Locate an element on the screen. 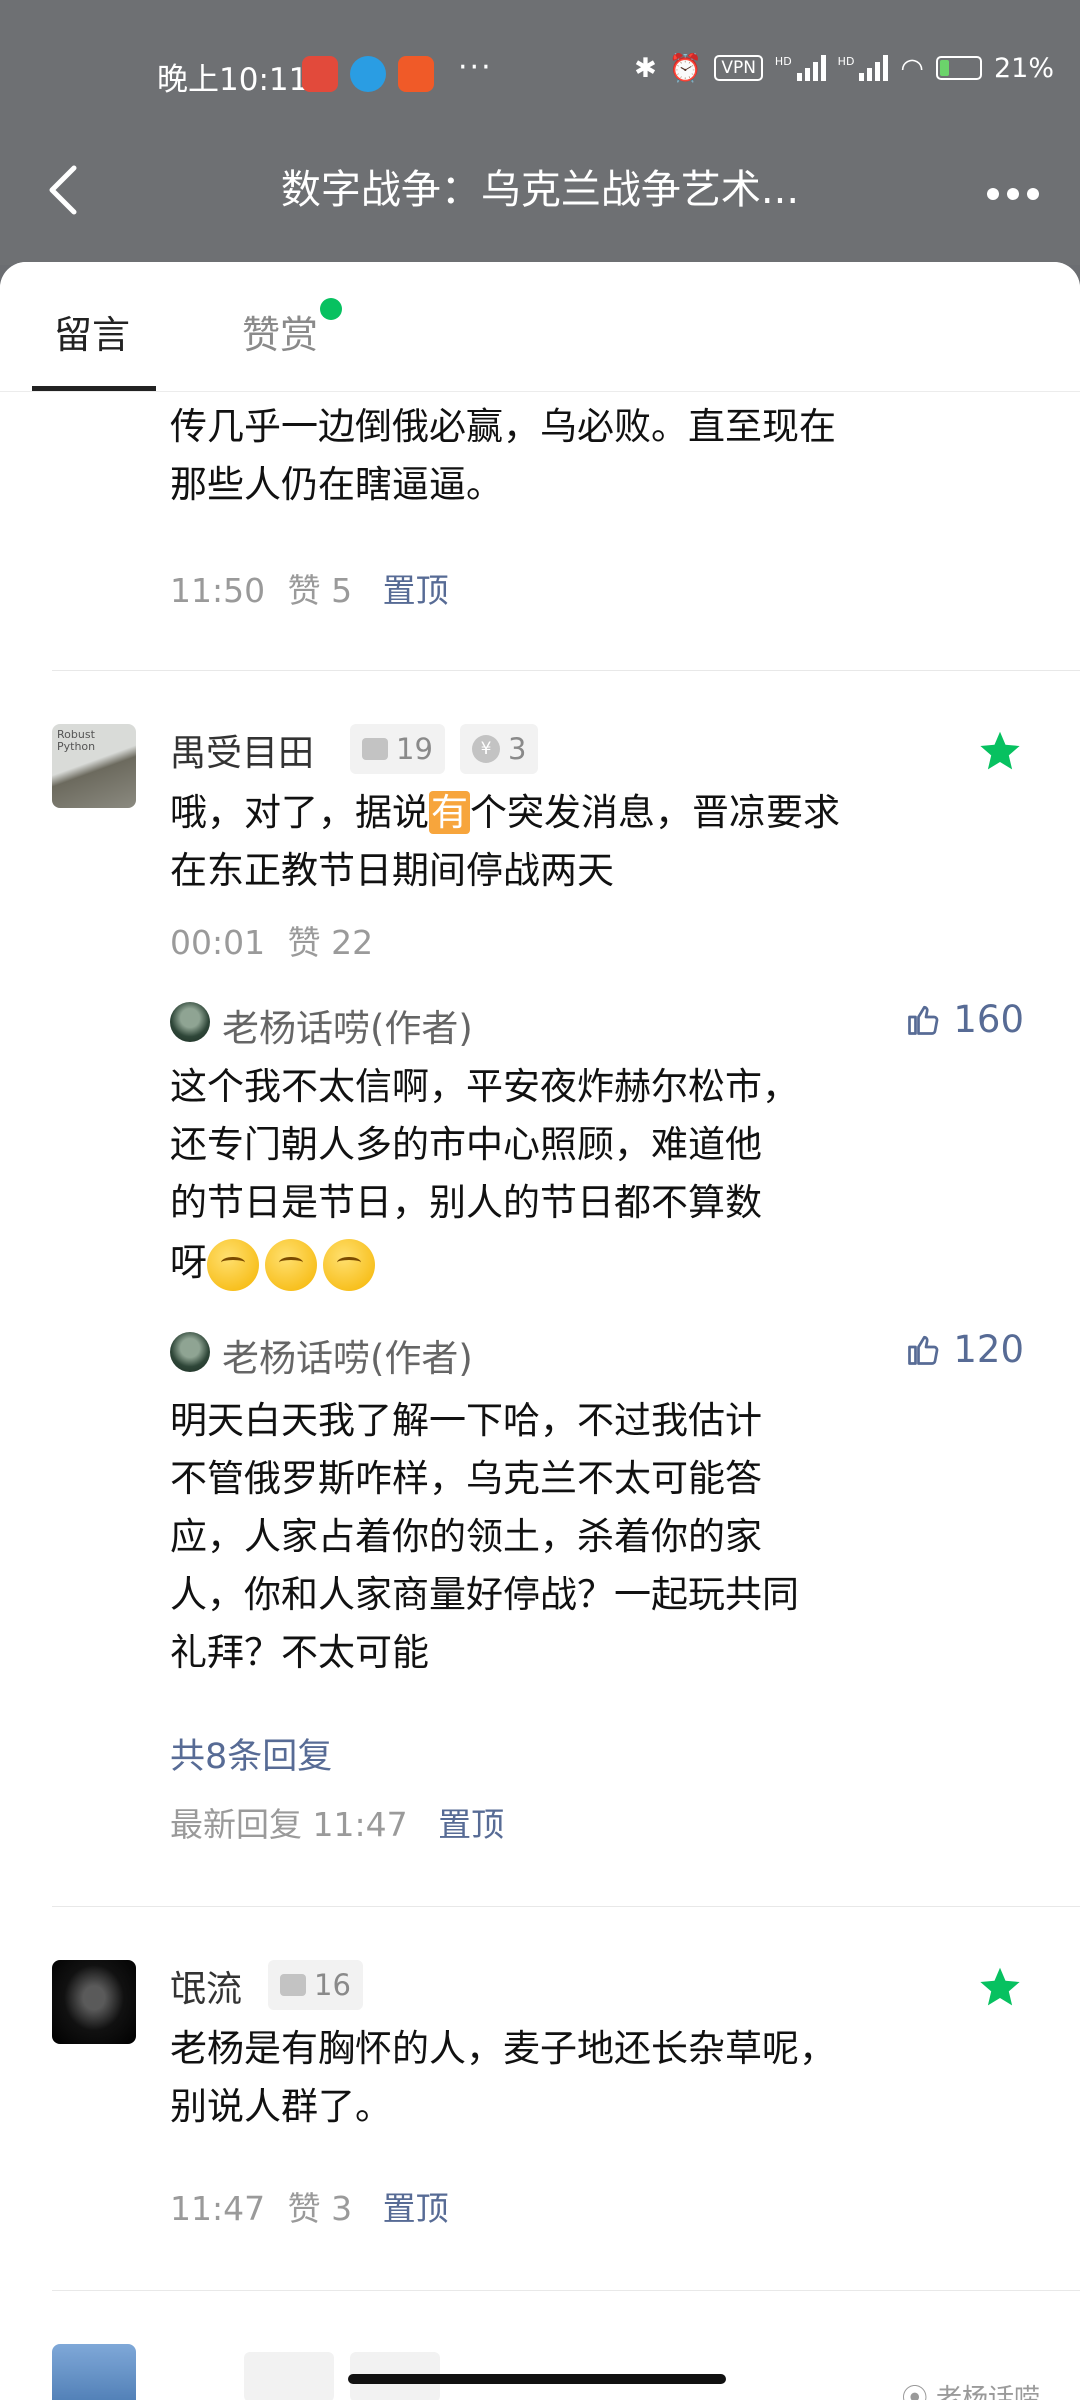 The height and width of the screenshot is (2400, 1080). commenter-name: 氓流 is located at coordinates (206, 1986).